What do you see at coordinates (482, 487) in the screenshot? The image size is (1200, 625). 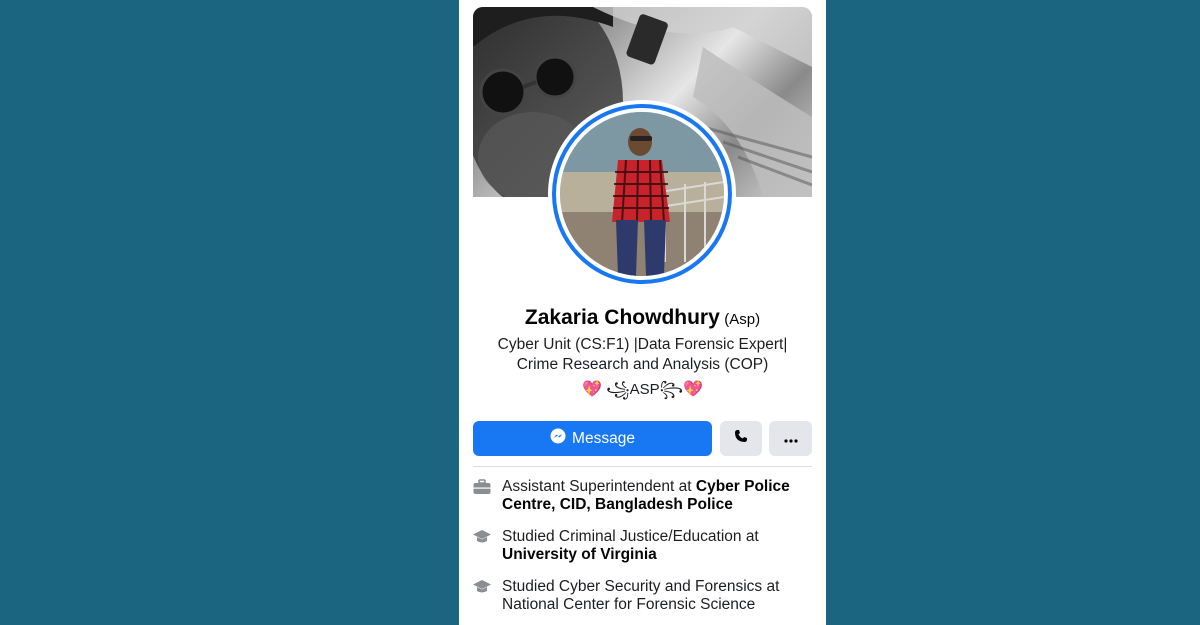 I see `briefcase-icon` at bounding box center [482, 487].